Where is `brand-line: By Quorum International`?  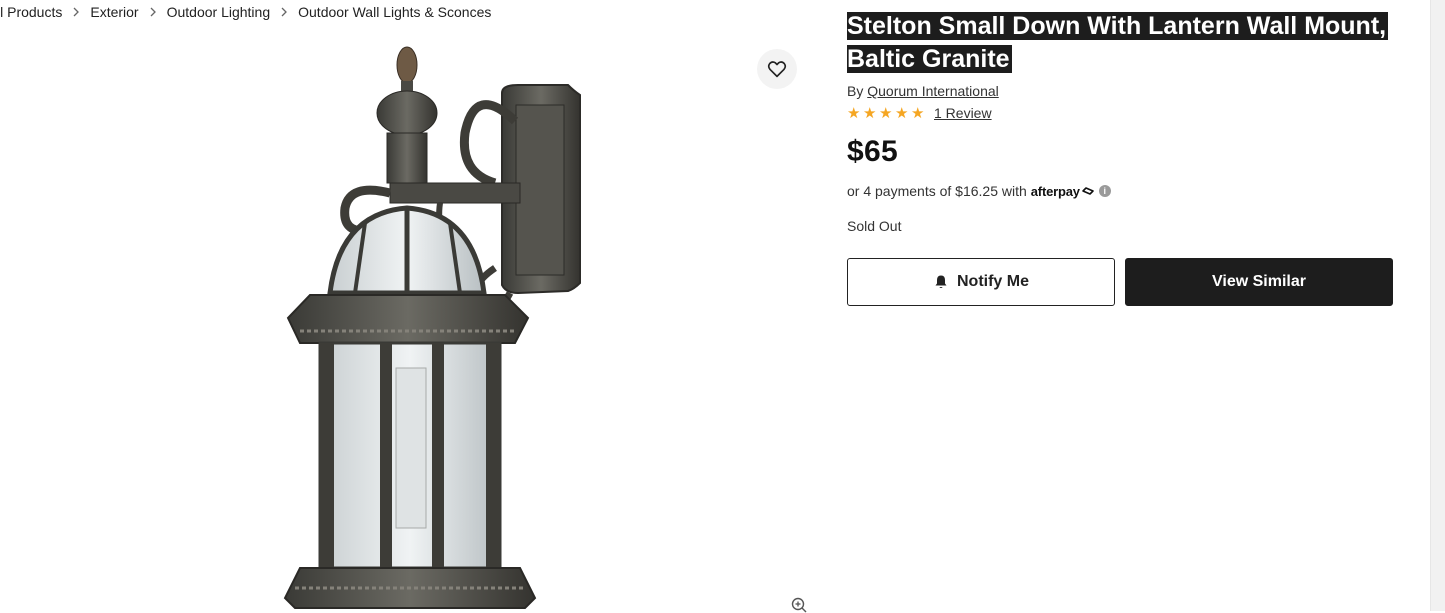
brand-line: By Quorum International is located at coordinates (1127, 91).